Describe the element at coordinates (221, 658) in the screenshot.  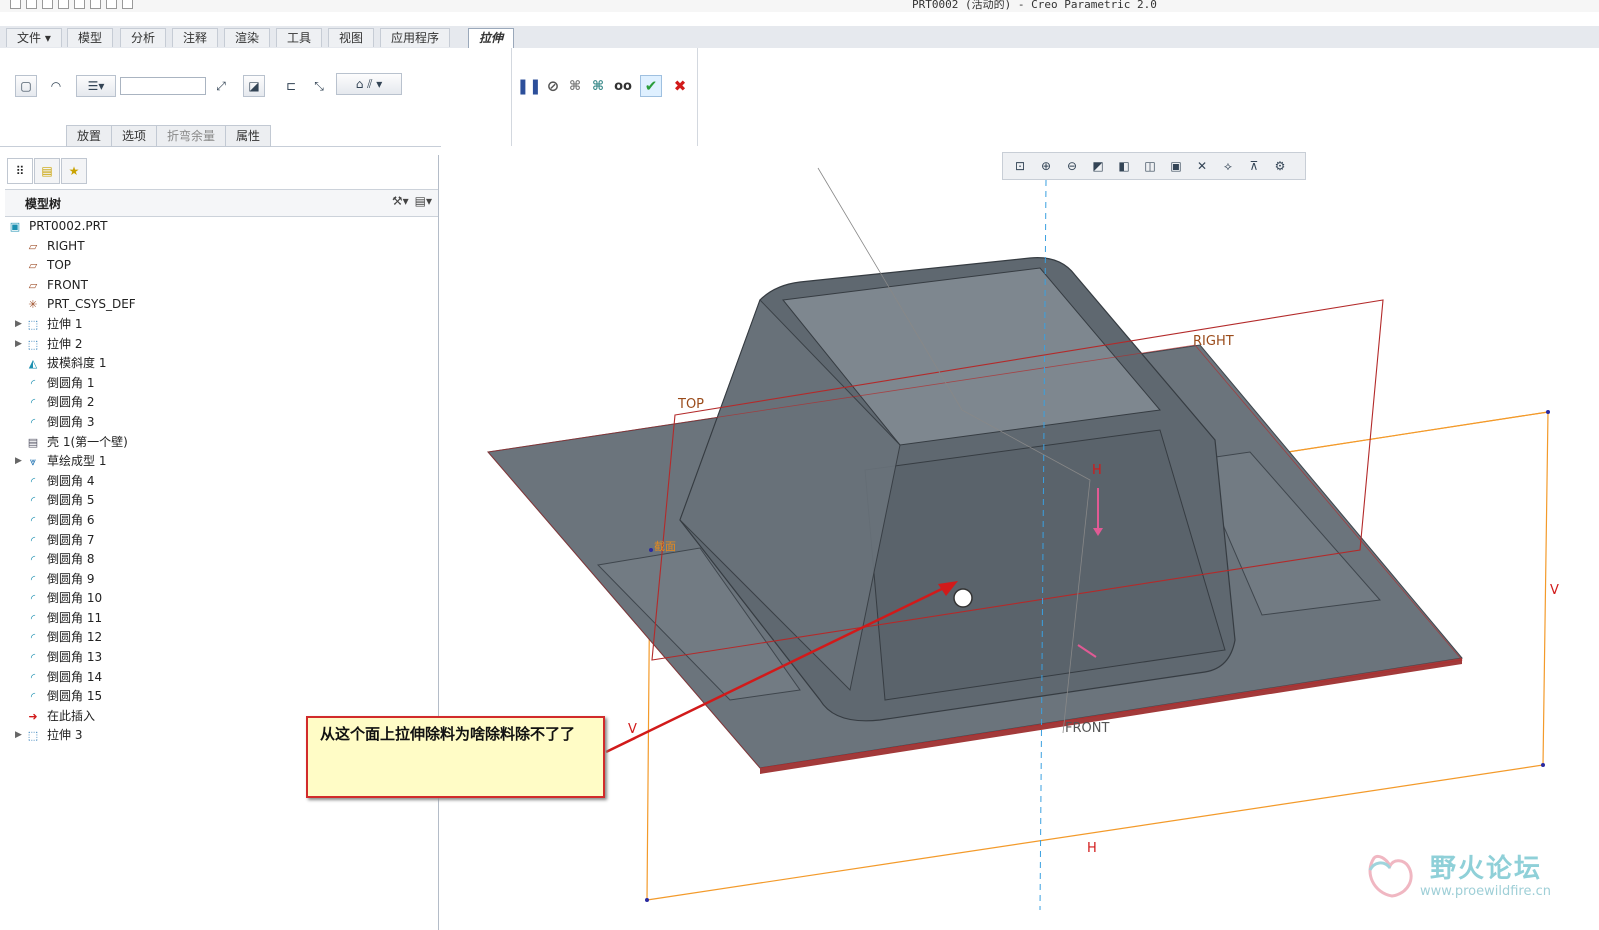
I see `tree-item: ◜ 倒圆角 13` at that location.